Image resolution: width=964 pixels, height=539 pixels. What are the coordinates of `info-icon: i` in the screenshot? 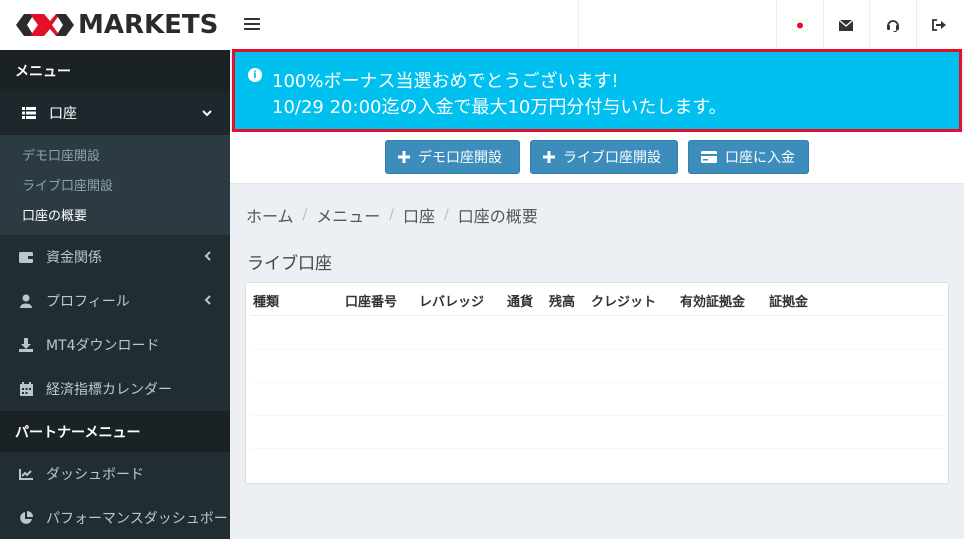 It's located at (255, 75).